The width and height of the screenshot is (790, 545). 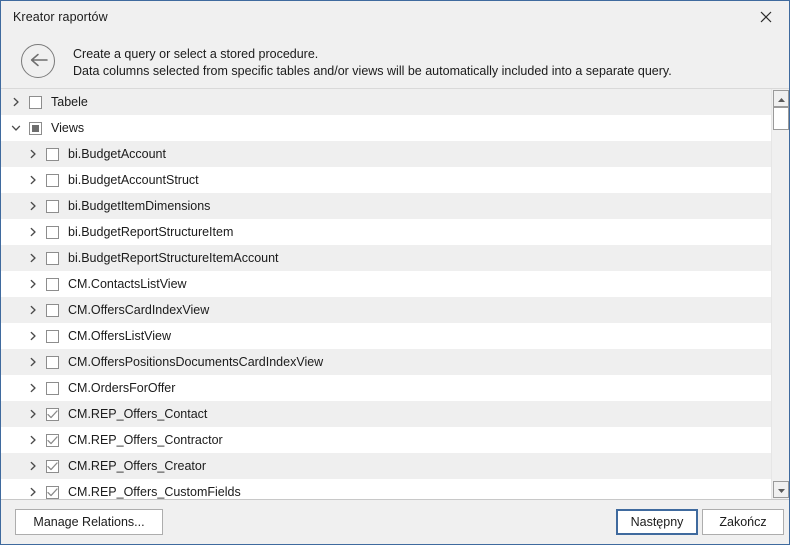 I want to click on window-title: Kreator raportów, so click(x=60, y=17).